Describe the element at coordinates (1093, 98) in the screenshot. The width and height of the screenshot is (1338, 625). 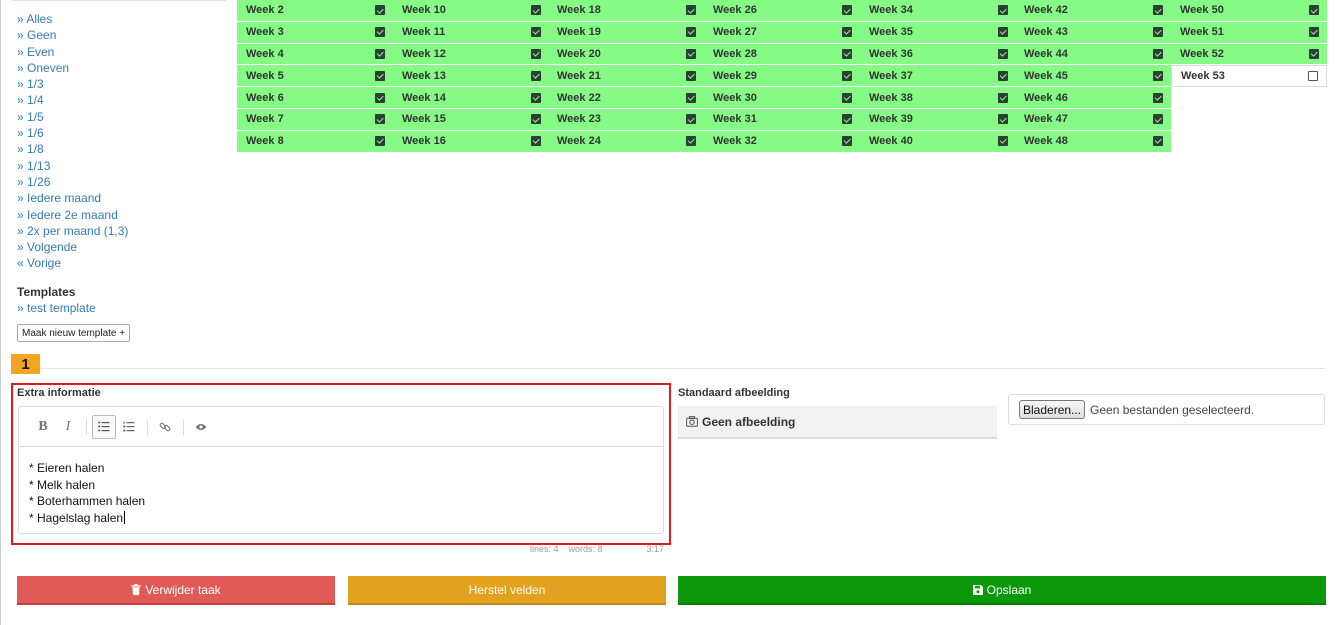
I see `week-cell: Week 46` at that location.